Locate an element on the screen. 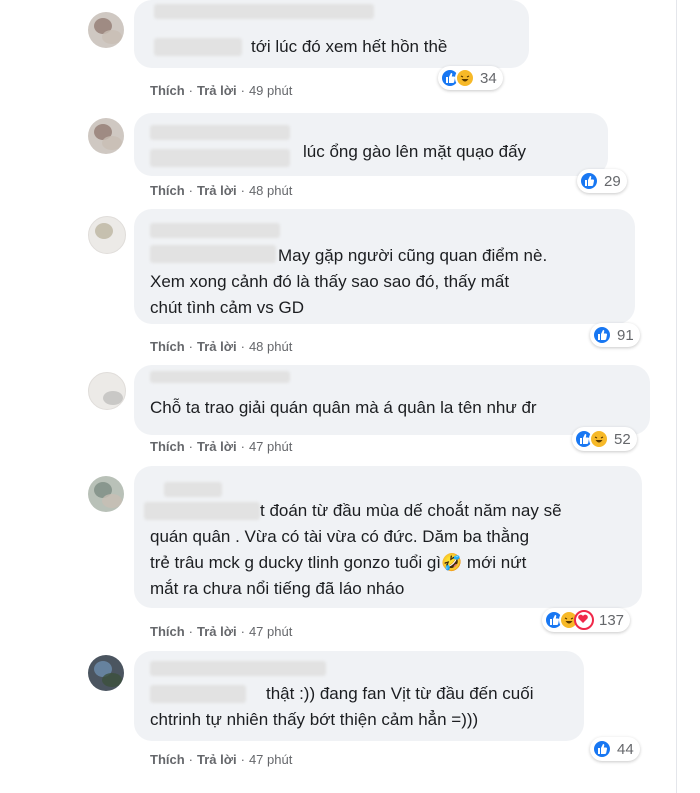  reaction-count: 44 is located at coordinates (625, 749).